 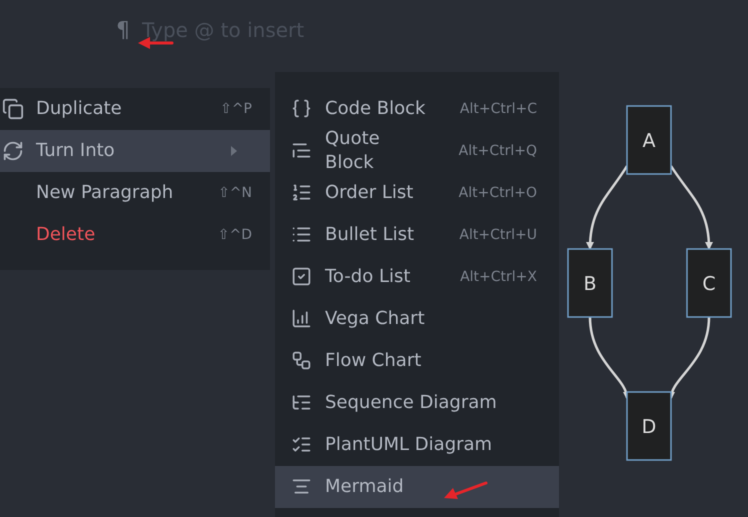 I want to click on numbered-list-icon, so click(x=301, y=192).